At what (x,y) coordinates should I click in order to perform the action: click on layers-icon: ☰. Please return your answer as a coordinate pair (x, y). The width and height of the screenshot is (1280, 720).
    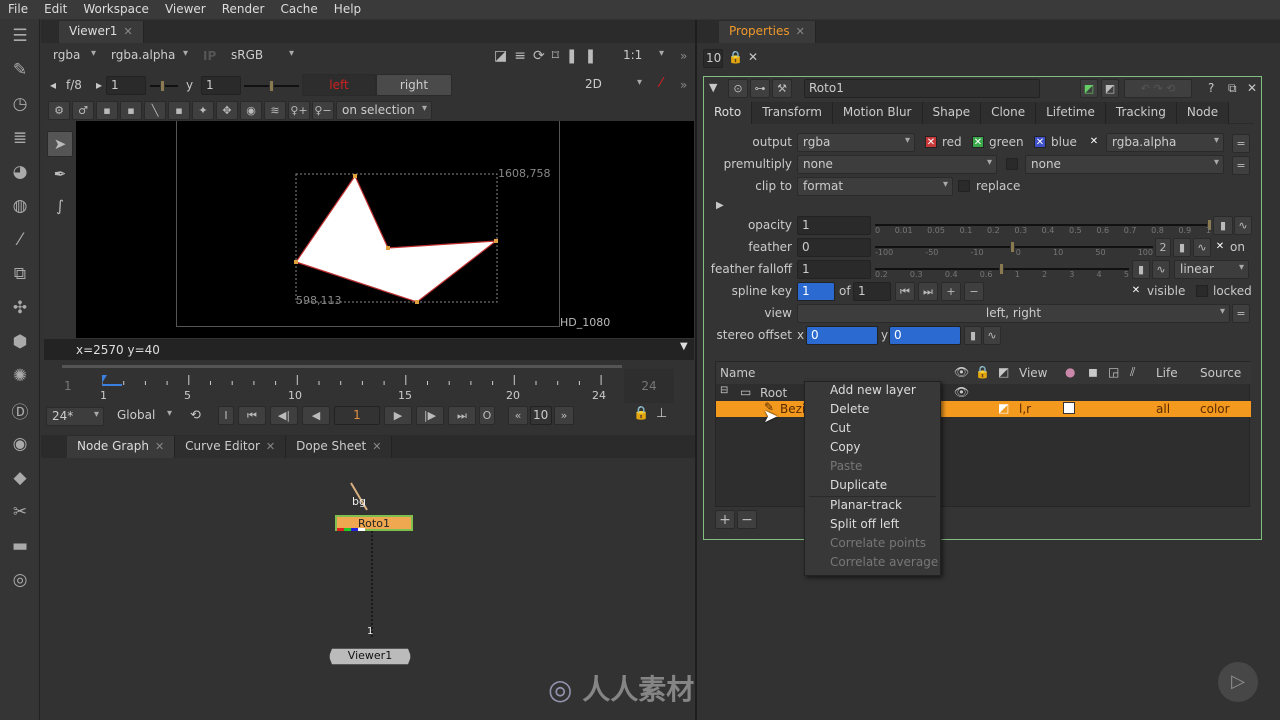
    Looking at the image, I should click on (20, 36).